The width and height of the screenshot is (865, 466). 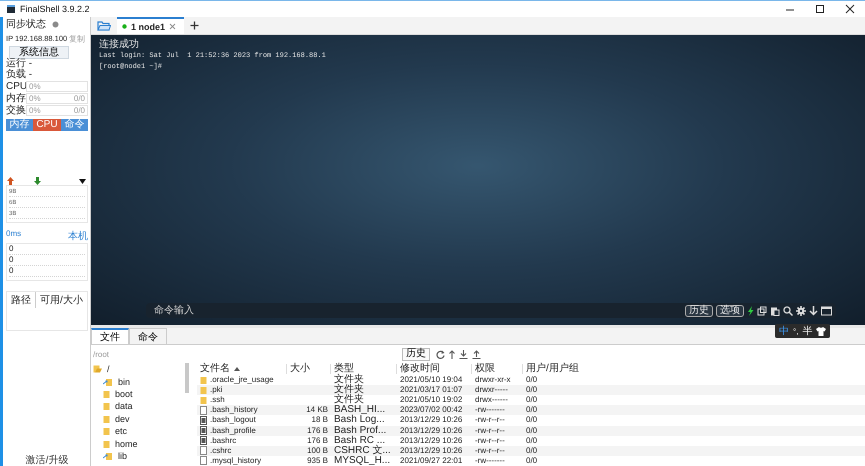 What do you see at coordinates (10, 181) in the screenshot?
I see `upload-arrow-icon` at bounding box center [10, 181].